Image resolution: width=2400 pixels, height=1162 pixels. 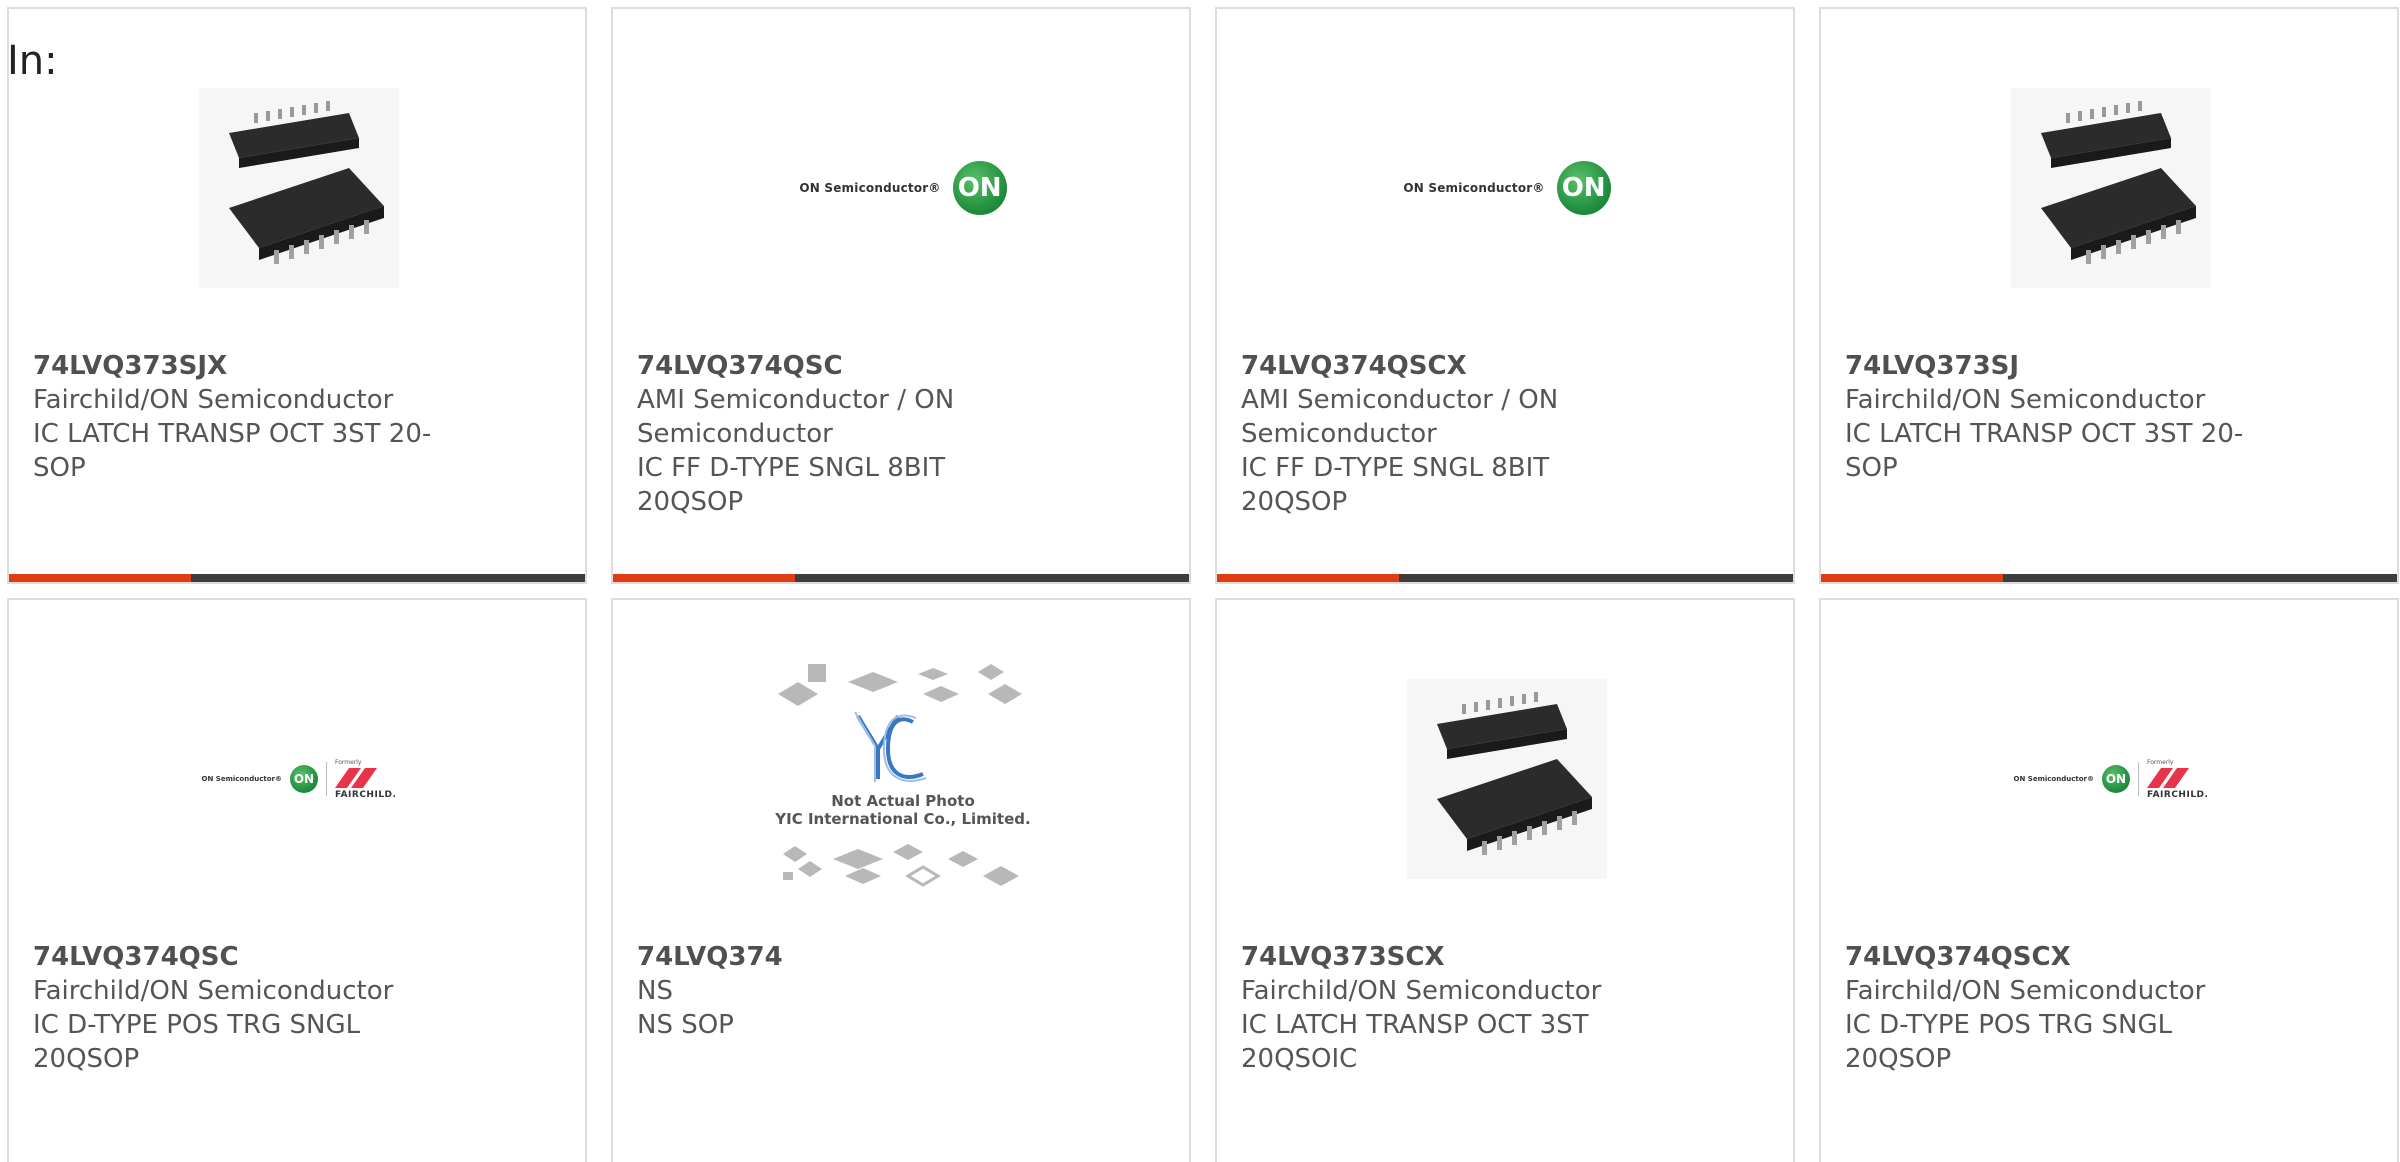 What do you see at coordinates (1415, 1042) in the screenshot?
I see `description: IC LATCH TRANSP OCT 3ST 20QSOIC` at bounding box center [1415, 1042].